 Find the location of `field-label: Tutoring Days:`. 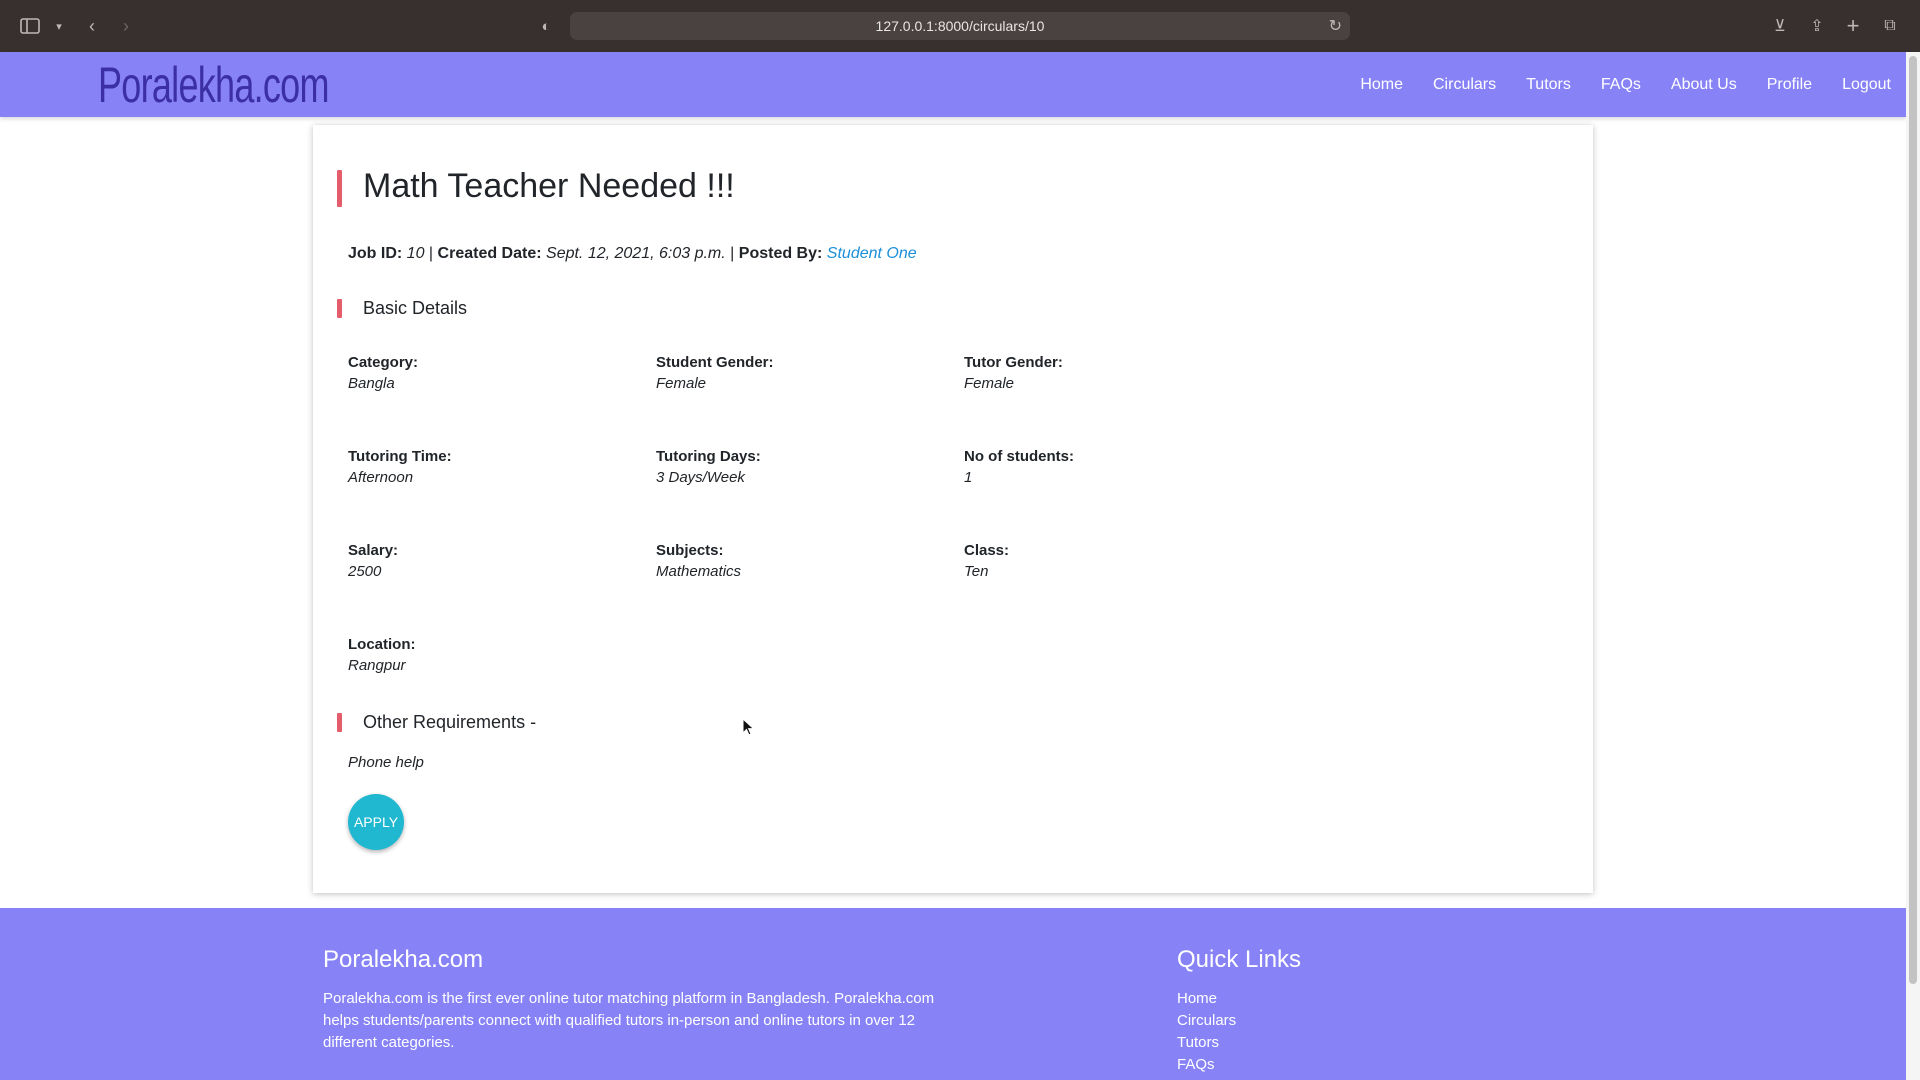

field-label: Tutoring Days: is located at coordinates (708, 456).